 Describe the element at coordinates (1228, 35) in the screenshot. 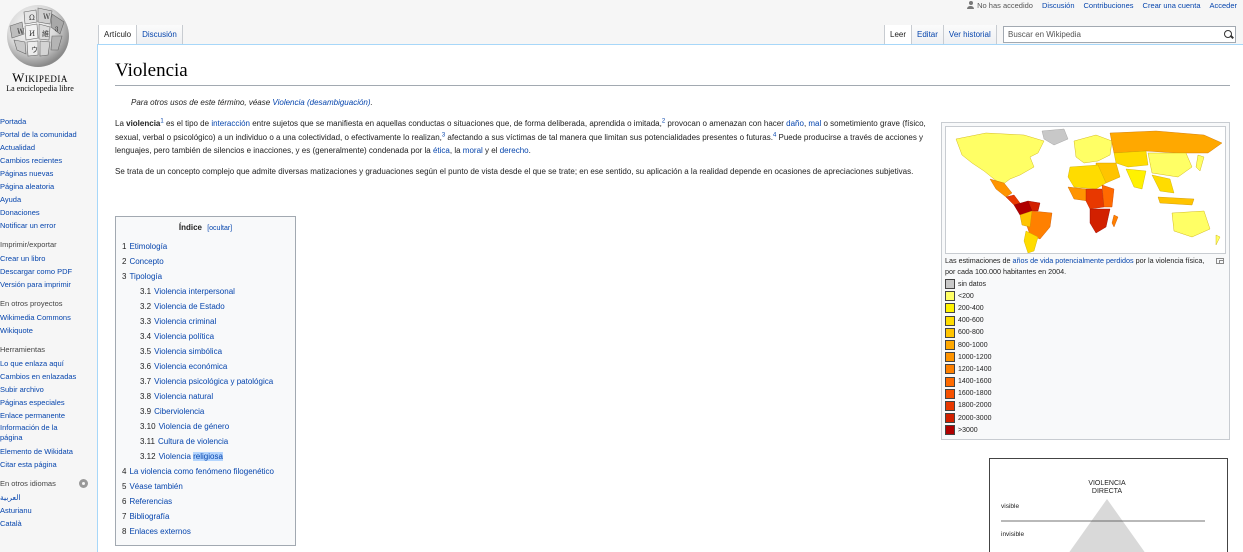

I see `search-icon` at that location.